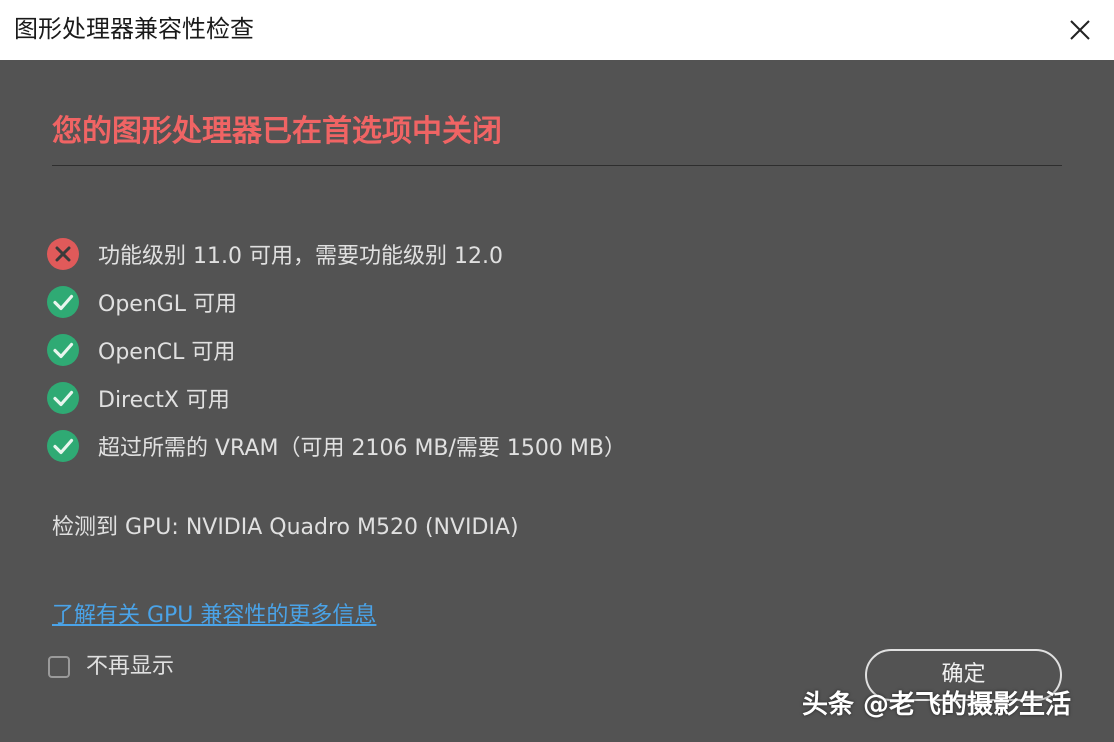 This screenshot has height=742, width=1114. What do you see at coordinates (164, 400) in the screenshot?
I see `check-text: DirectX 可用` at bounding box center [164, 400].